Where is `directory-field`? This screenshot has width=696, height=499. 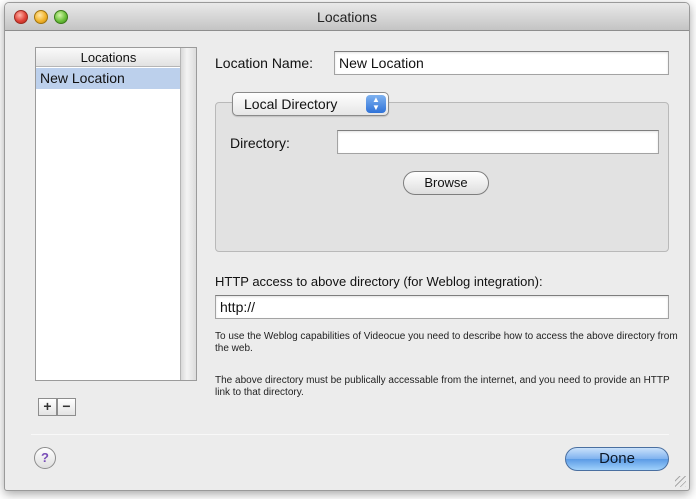
directory-field is located at coordinates (498, 142).